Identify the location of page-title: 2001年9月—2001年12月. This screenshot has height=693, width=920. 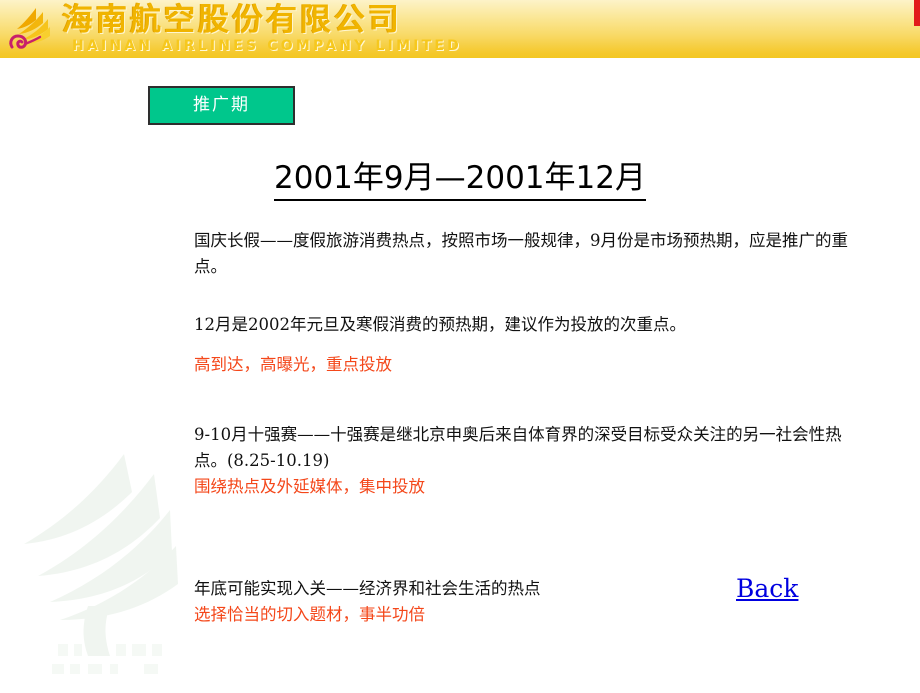
(460, 176).